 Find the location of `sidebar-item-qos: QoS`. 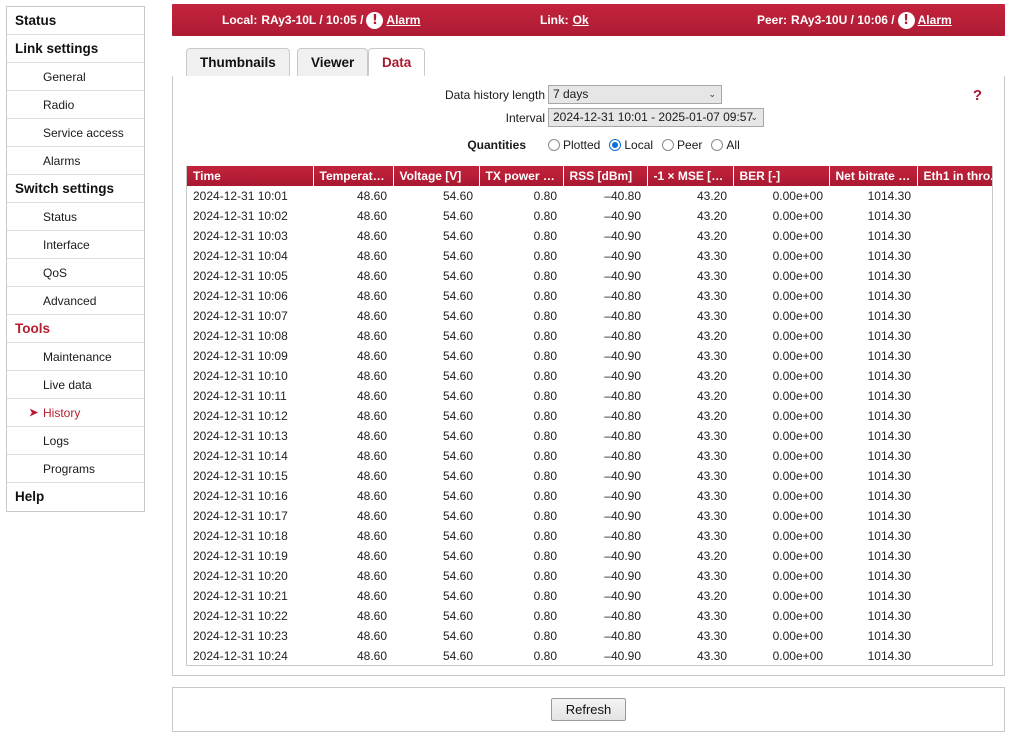

sidebar-item-qos: QoS is located at coordinates (75, 273).